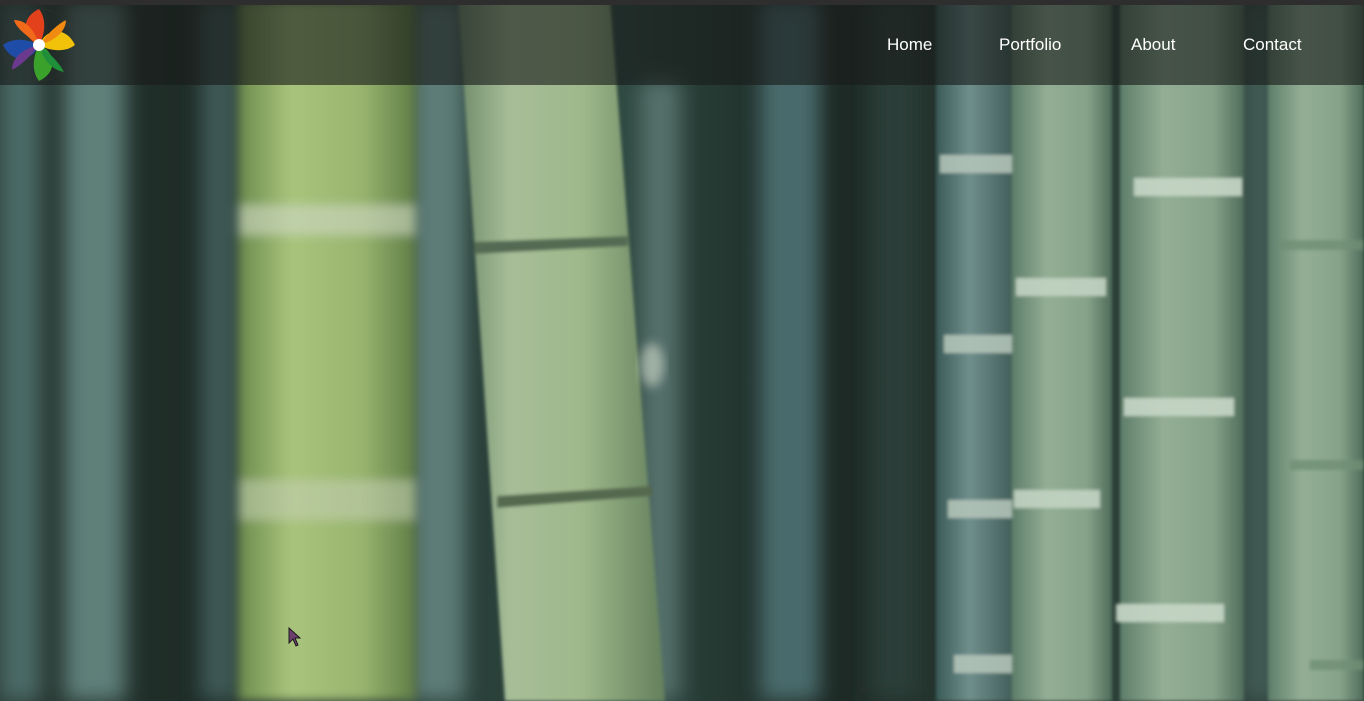  What do you see at coordinates (39, 45) in the screenshot?
I see `color-wheel-logo-icon` at bounding box center [39, 45].